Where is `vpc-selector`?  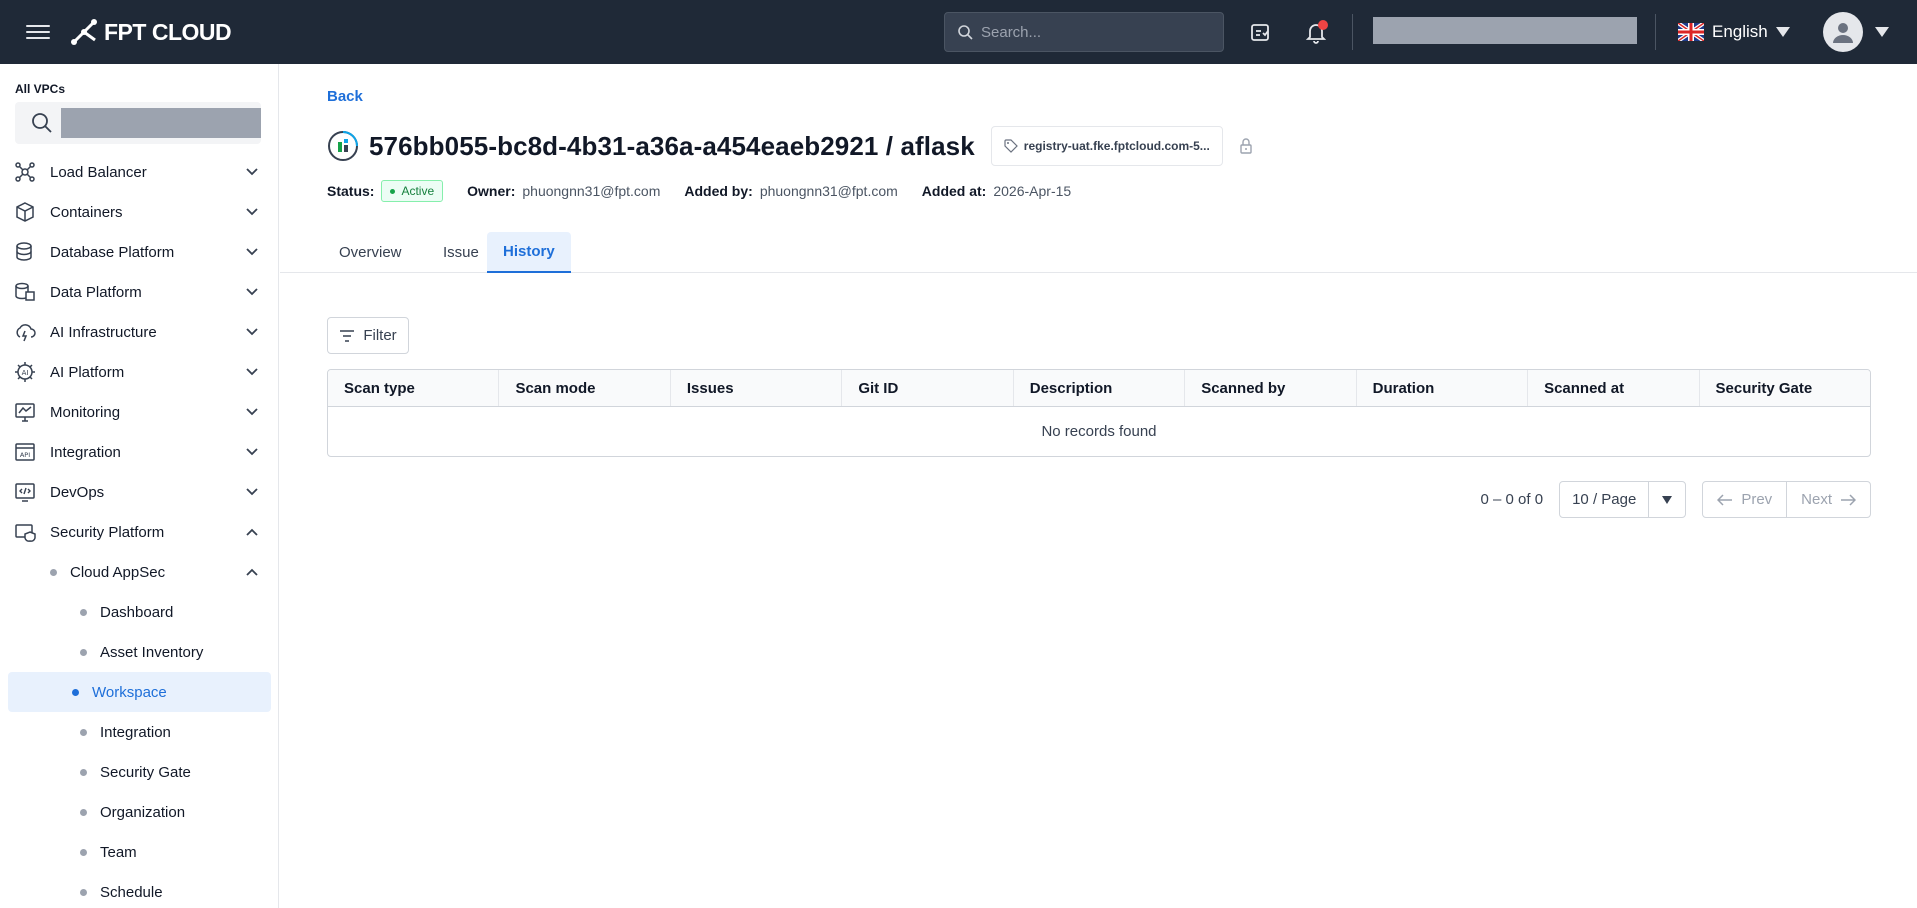 vpc-selector is located at coordinates (138, 123).